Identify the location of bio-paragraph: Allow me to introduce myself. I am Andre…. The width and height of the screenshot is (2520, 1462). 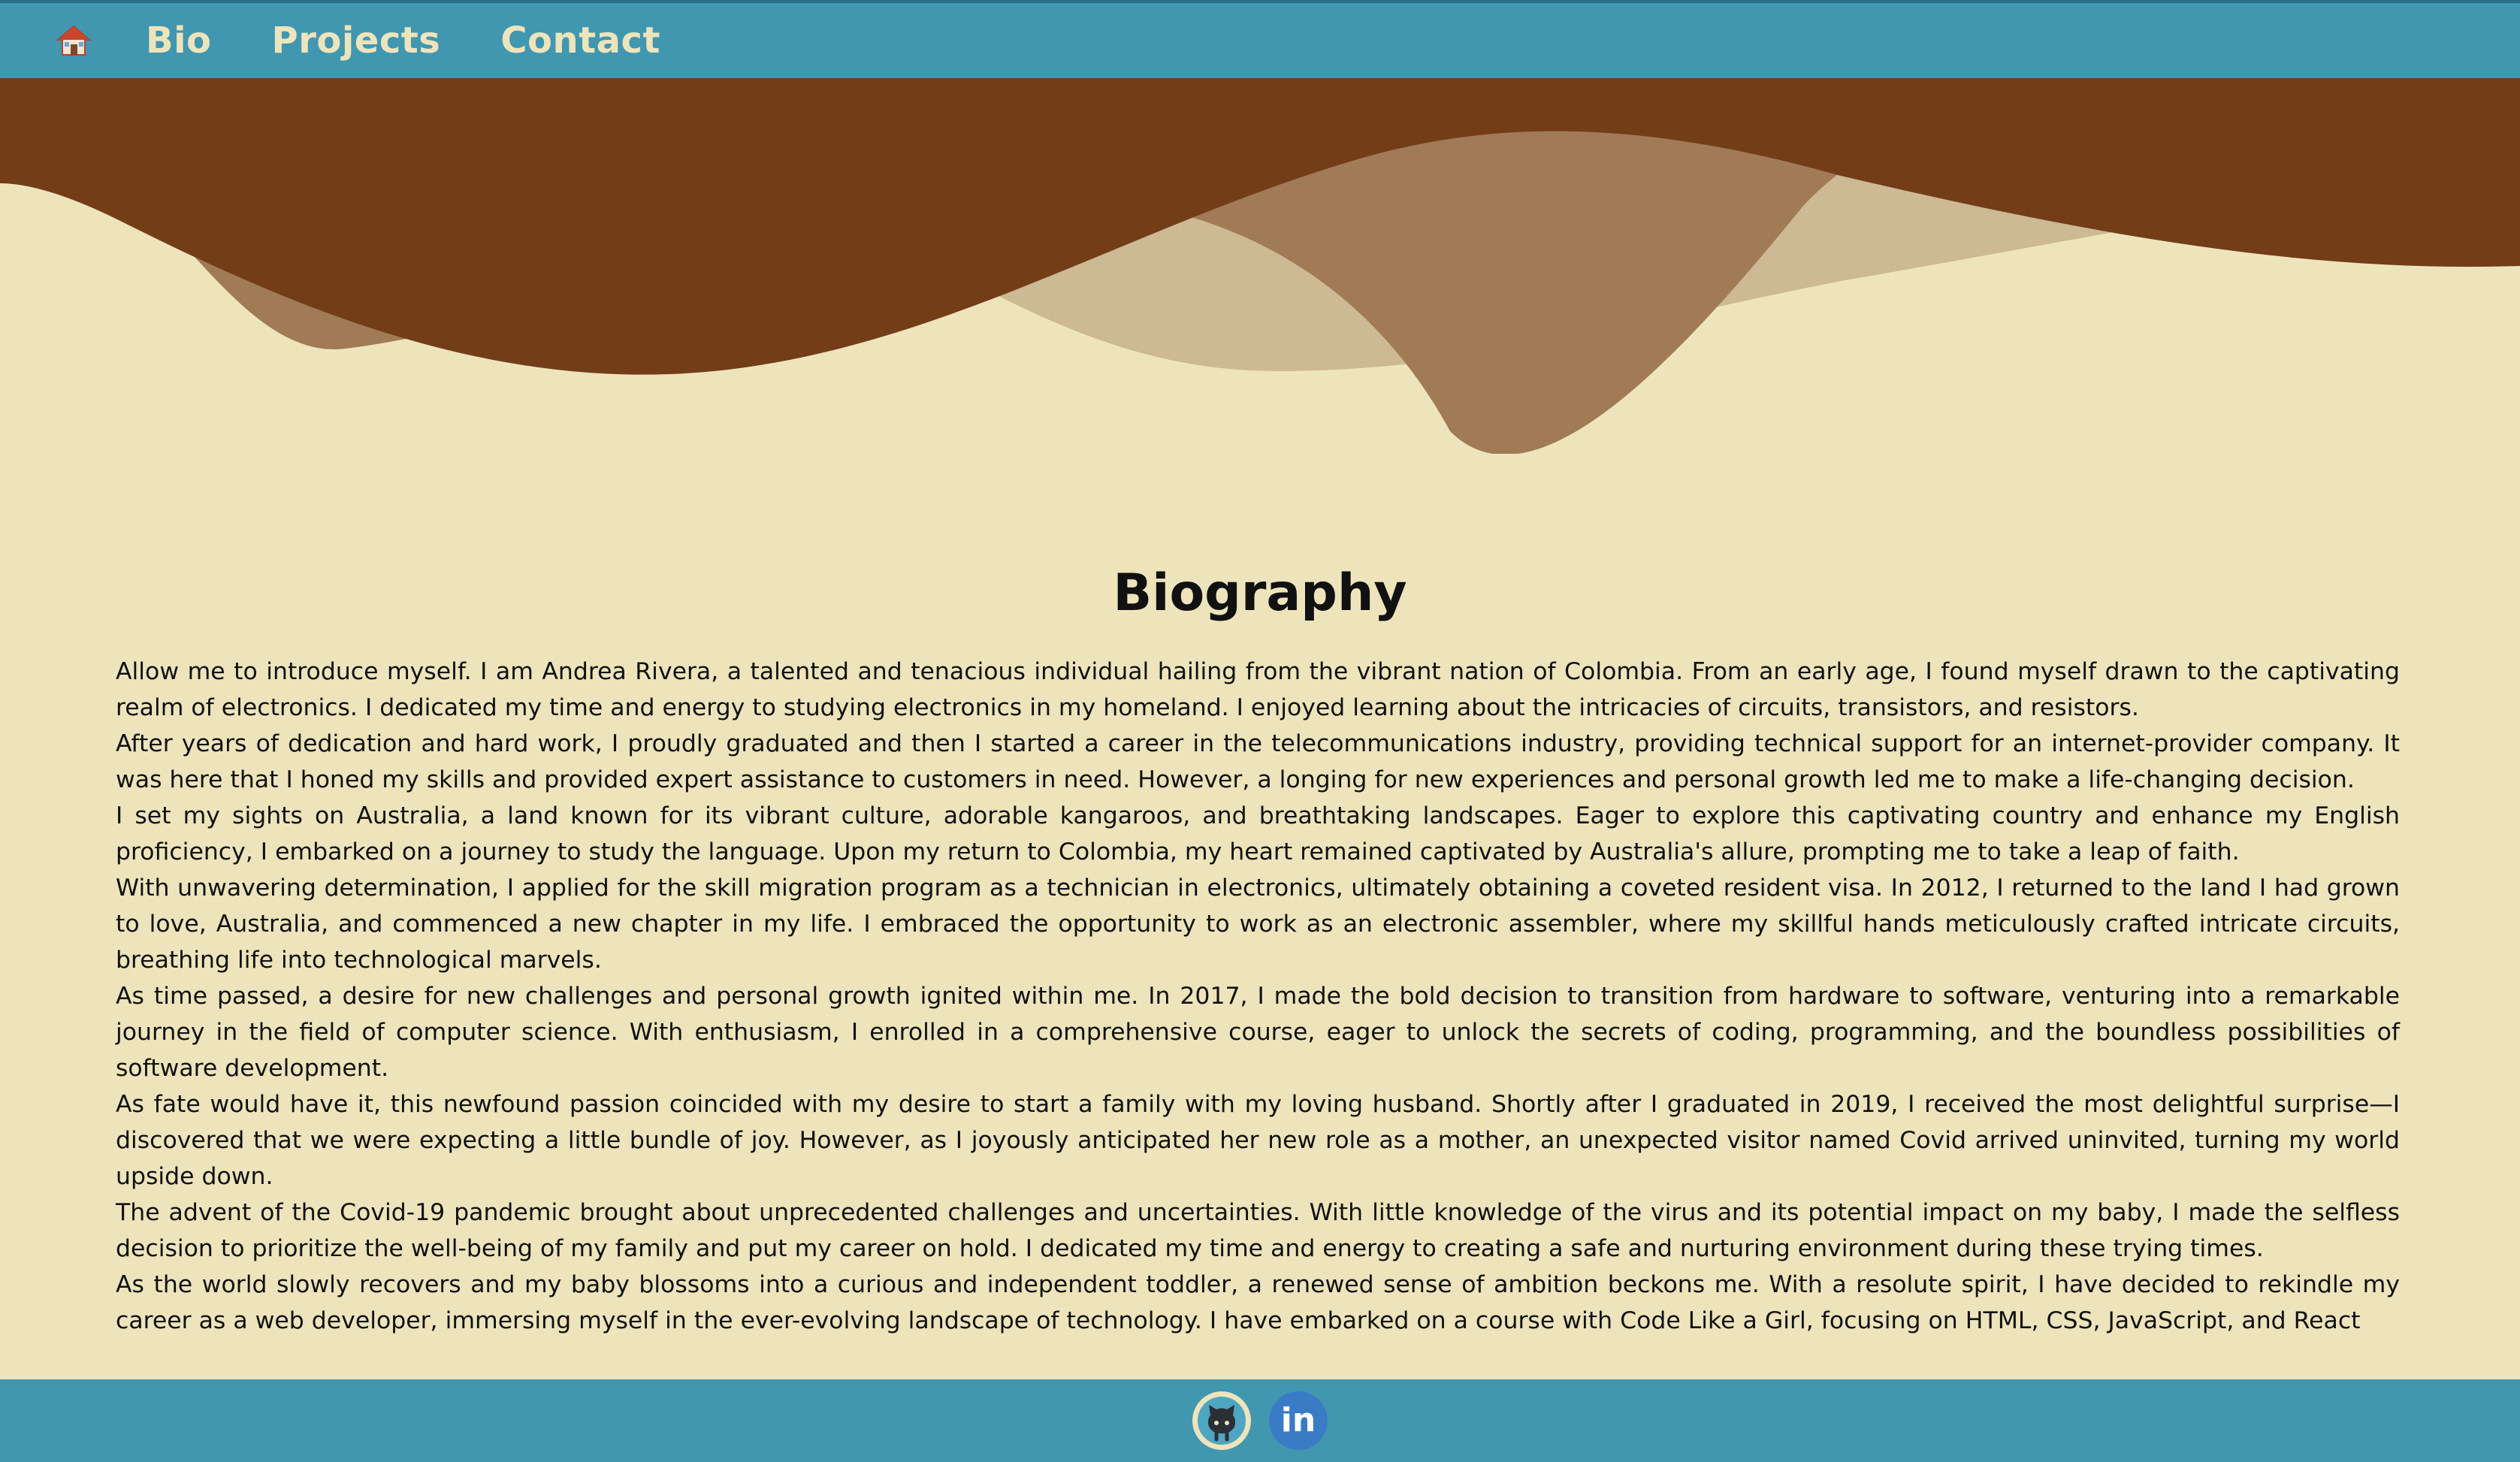
(1258, 689).